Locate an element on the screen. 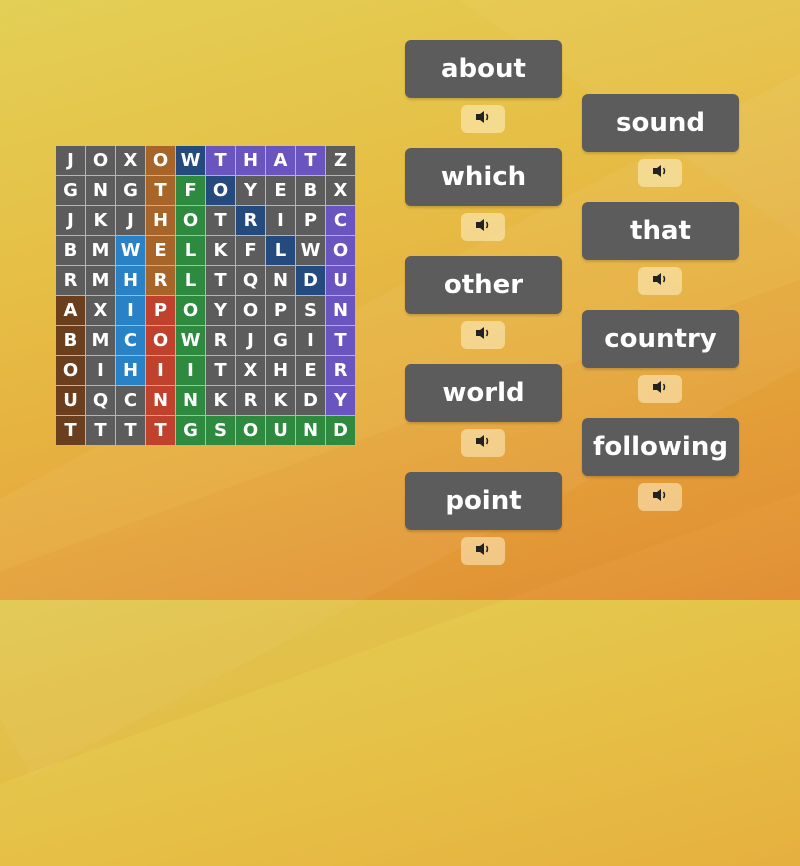  grid-cell: A is located at coordinates (70, 310).